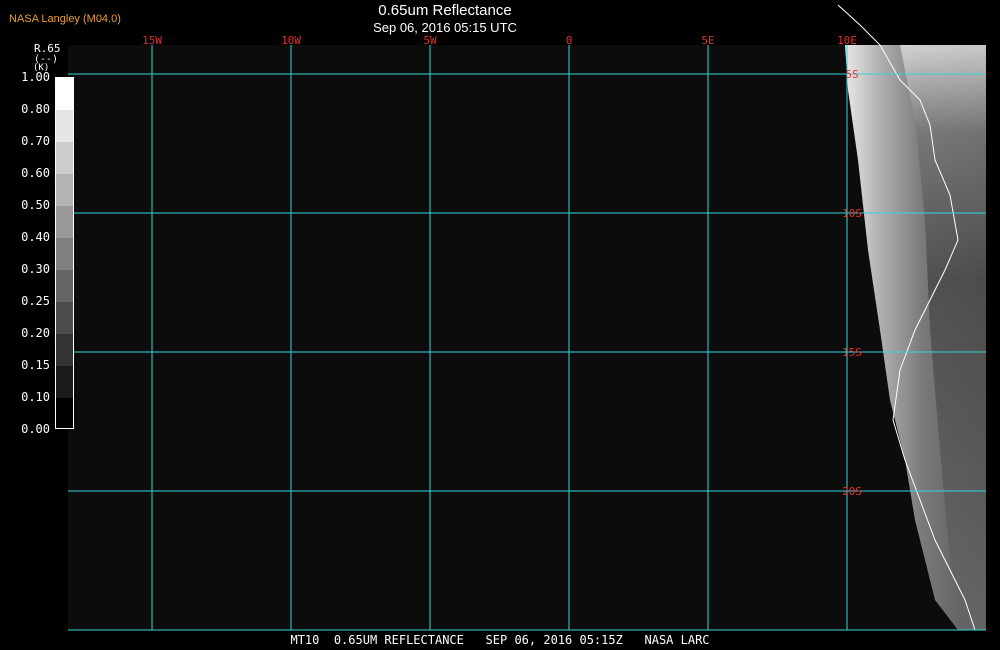 The width and height of the screenshot is (1000, 650). I want to click on latitude-label: 15S, so click(852, 352).